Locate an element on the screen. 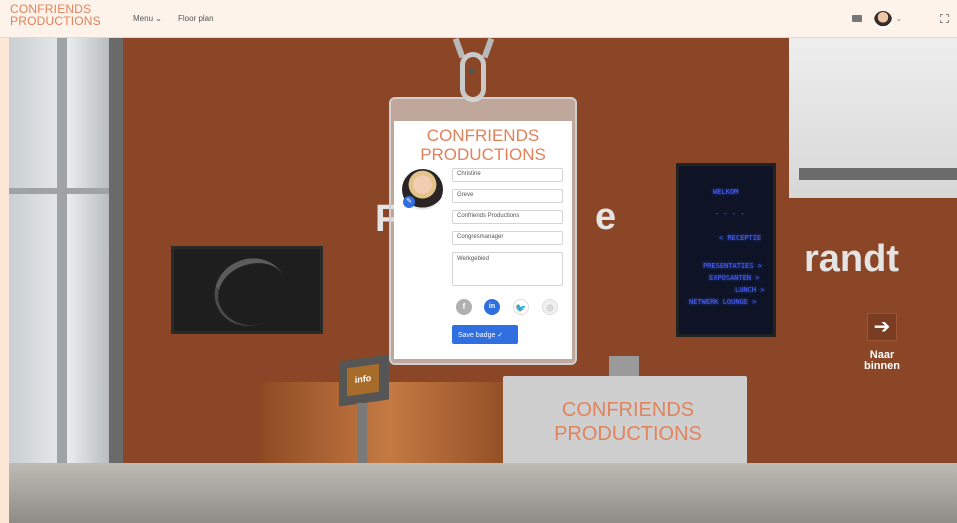  desk-logo-line-2: PRODUCTIONS is located at coordinates (628, 434).